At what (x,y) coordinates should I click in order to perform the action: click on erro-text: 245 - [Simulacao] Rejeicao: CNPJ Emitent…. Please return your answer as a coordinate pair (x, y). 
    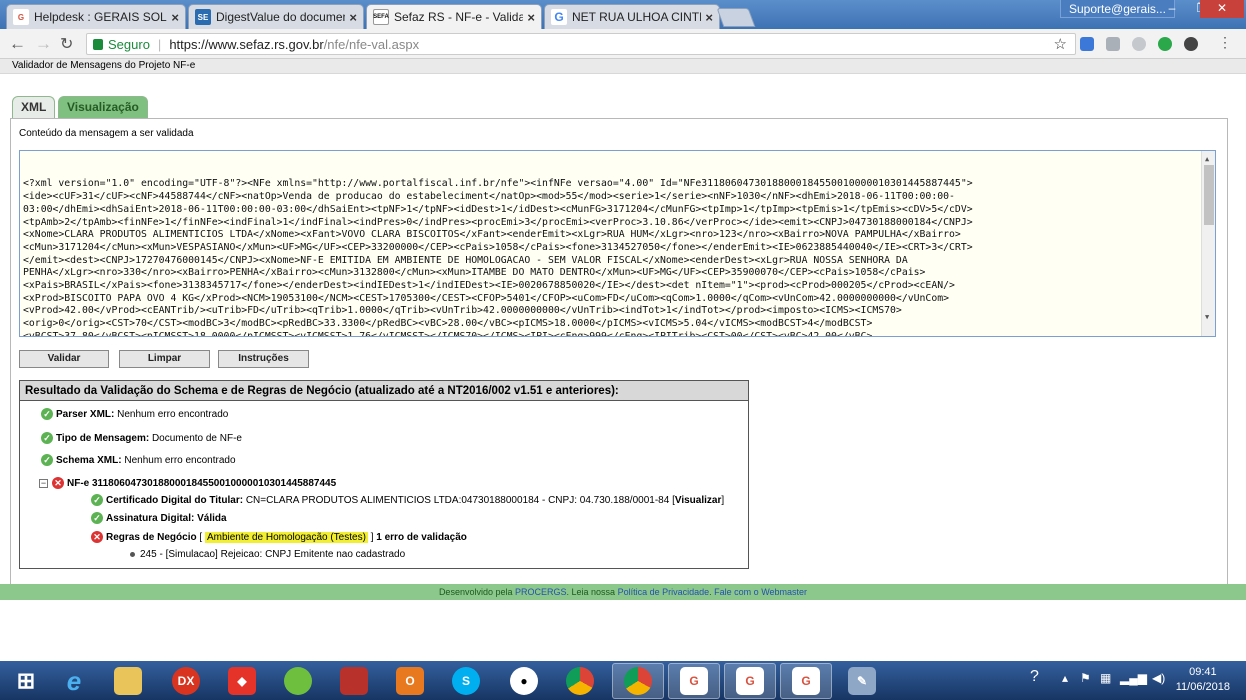
    Looking at the image, I should click on (273, 554).